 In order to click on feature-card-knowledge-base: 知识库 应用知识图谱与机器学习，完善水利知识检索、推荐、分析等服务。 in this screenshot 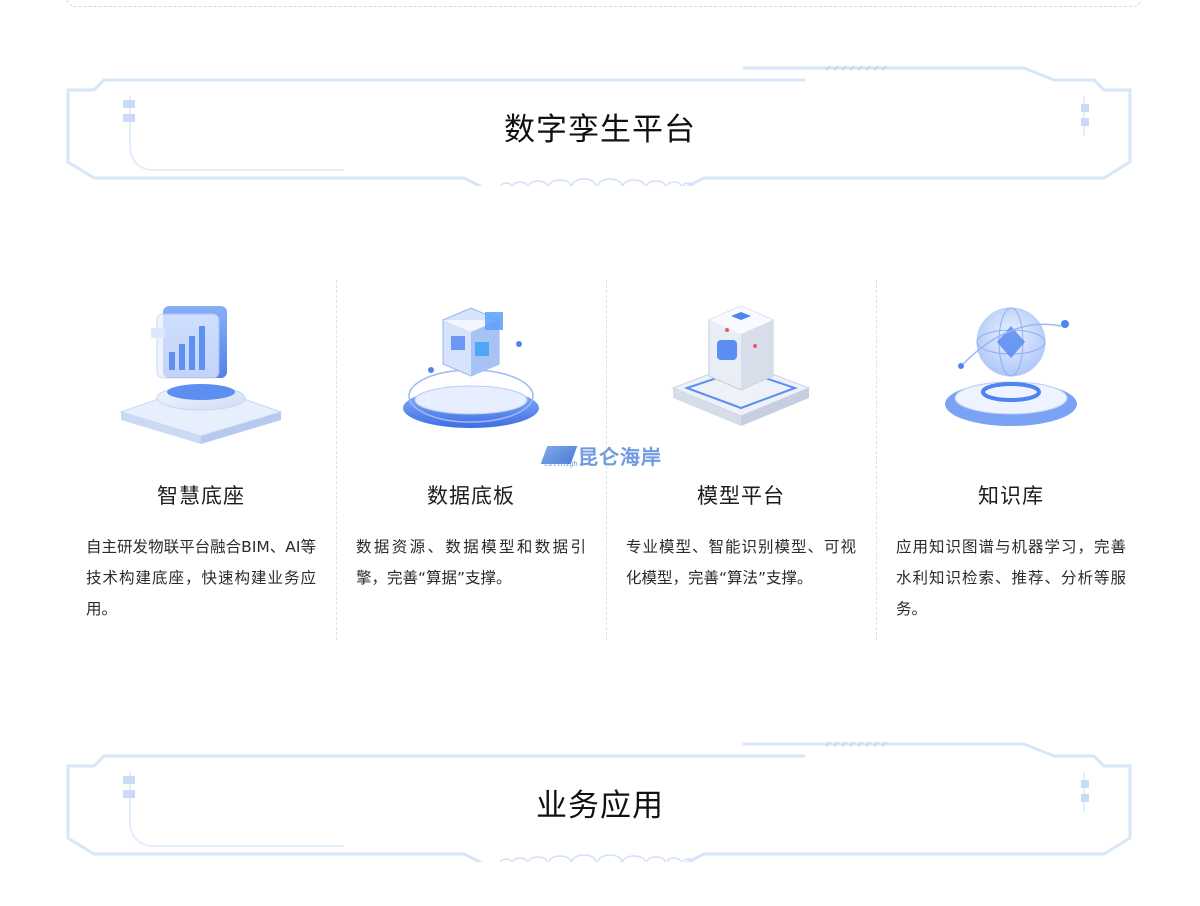, I will do `click(1011, 460)`.